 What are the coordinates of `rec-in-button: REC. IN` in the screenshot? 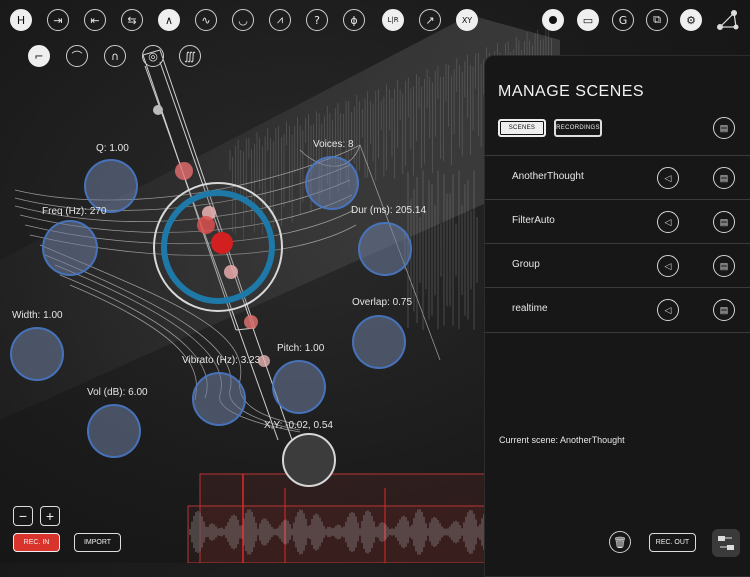 It's located at (36, 542).